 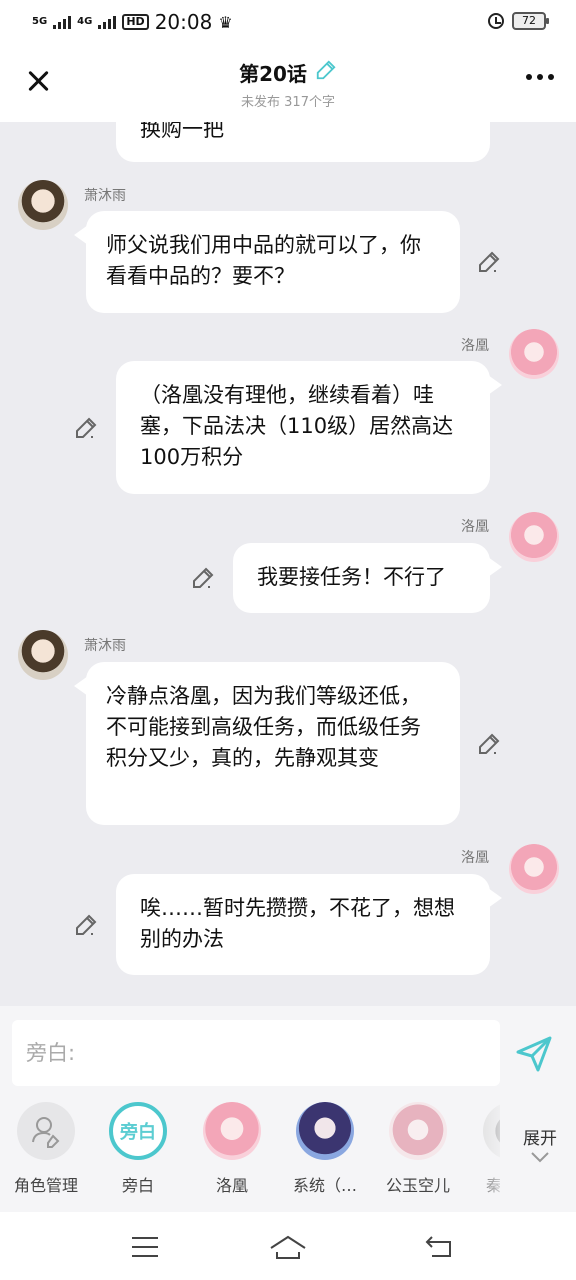 What do you see at coordinates (45, 1185) in the screenshot?
I see `role-label: 角色管理` at bounding box center [45, 1185].